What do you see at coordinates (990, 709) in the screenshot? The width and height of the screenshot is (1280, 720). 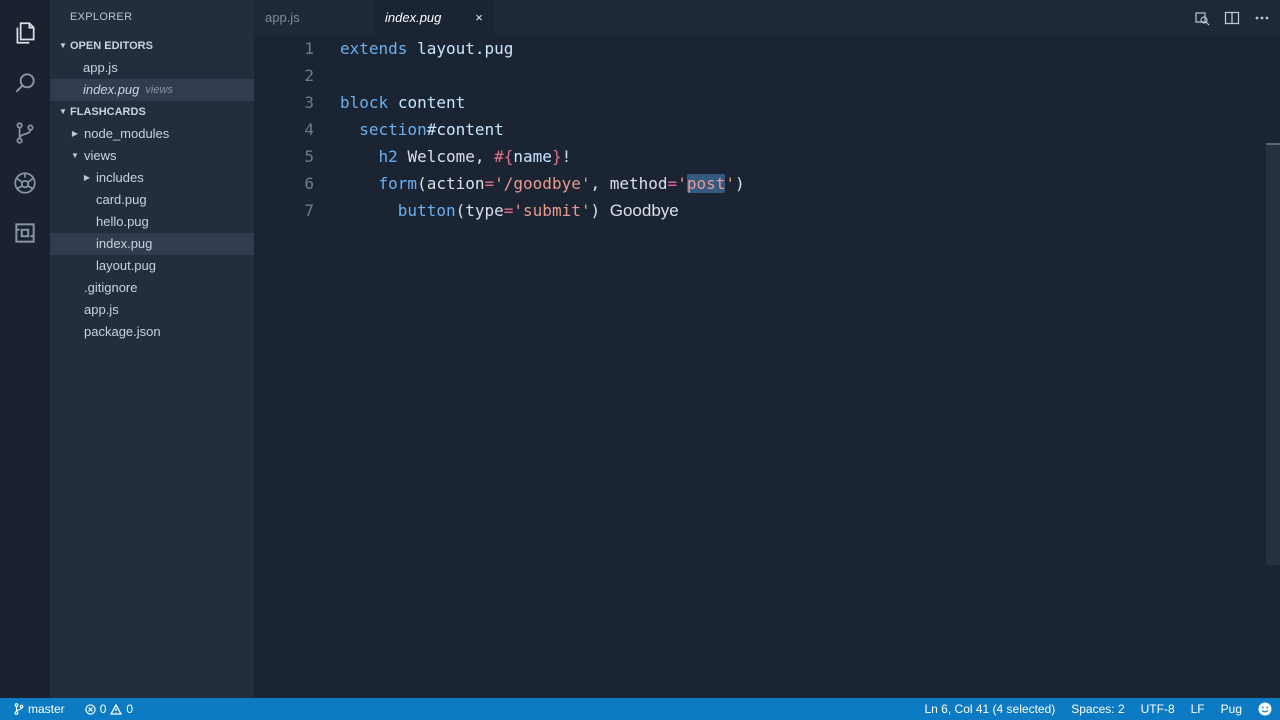 I see `cursor-position: Ln 6, Col 41 (4 selected)` at bounding box center [990, 709].